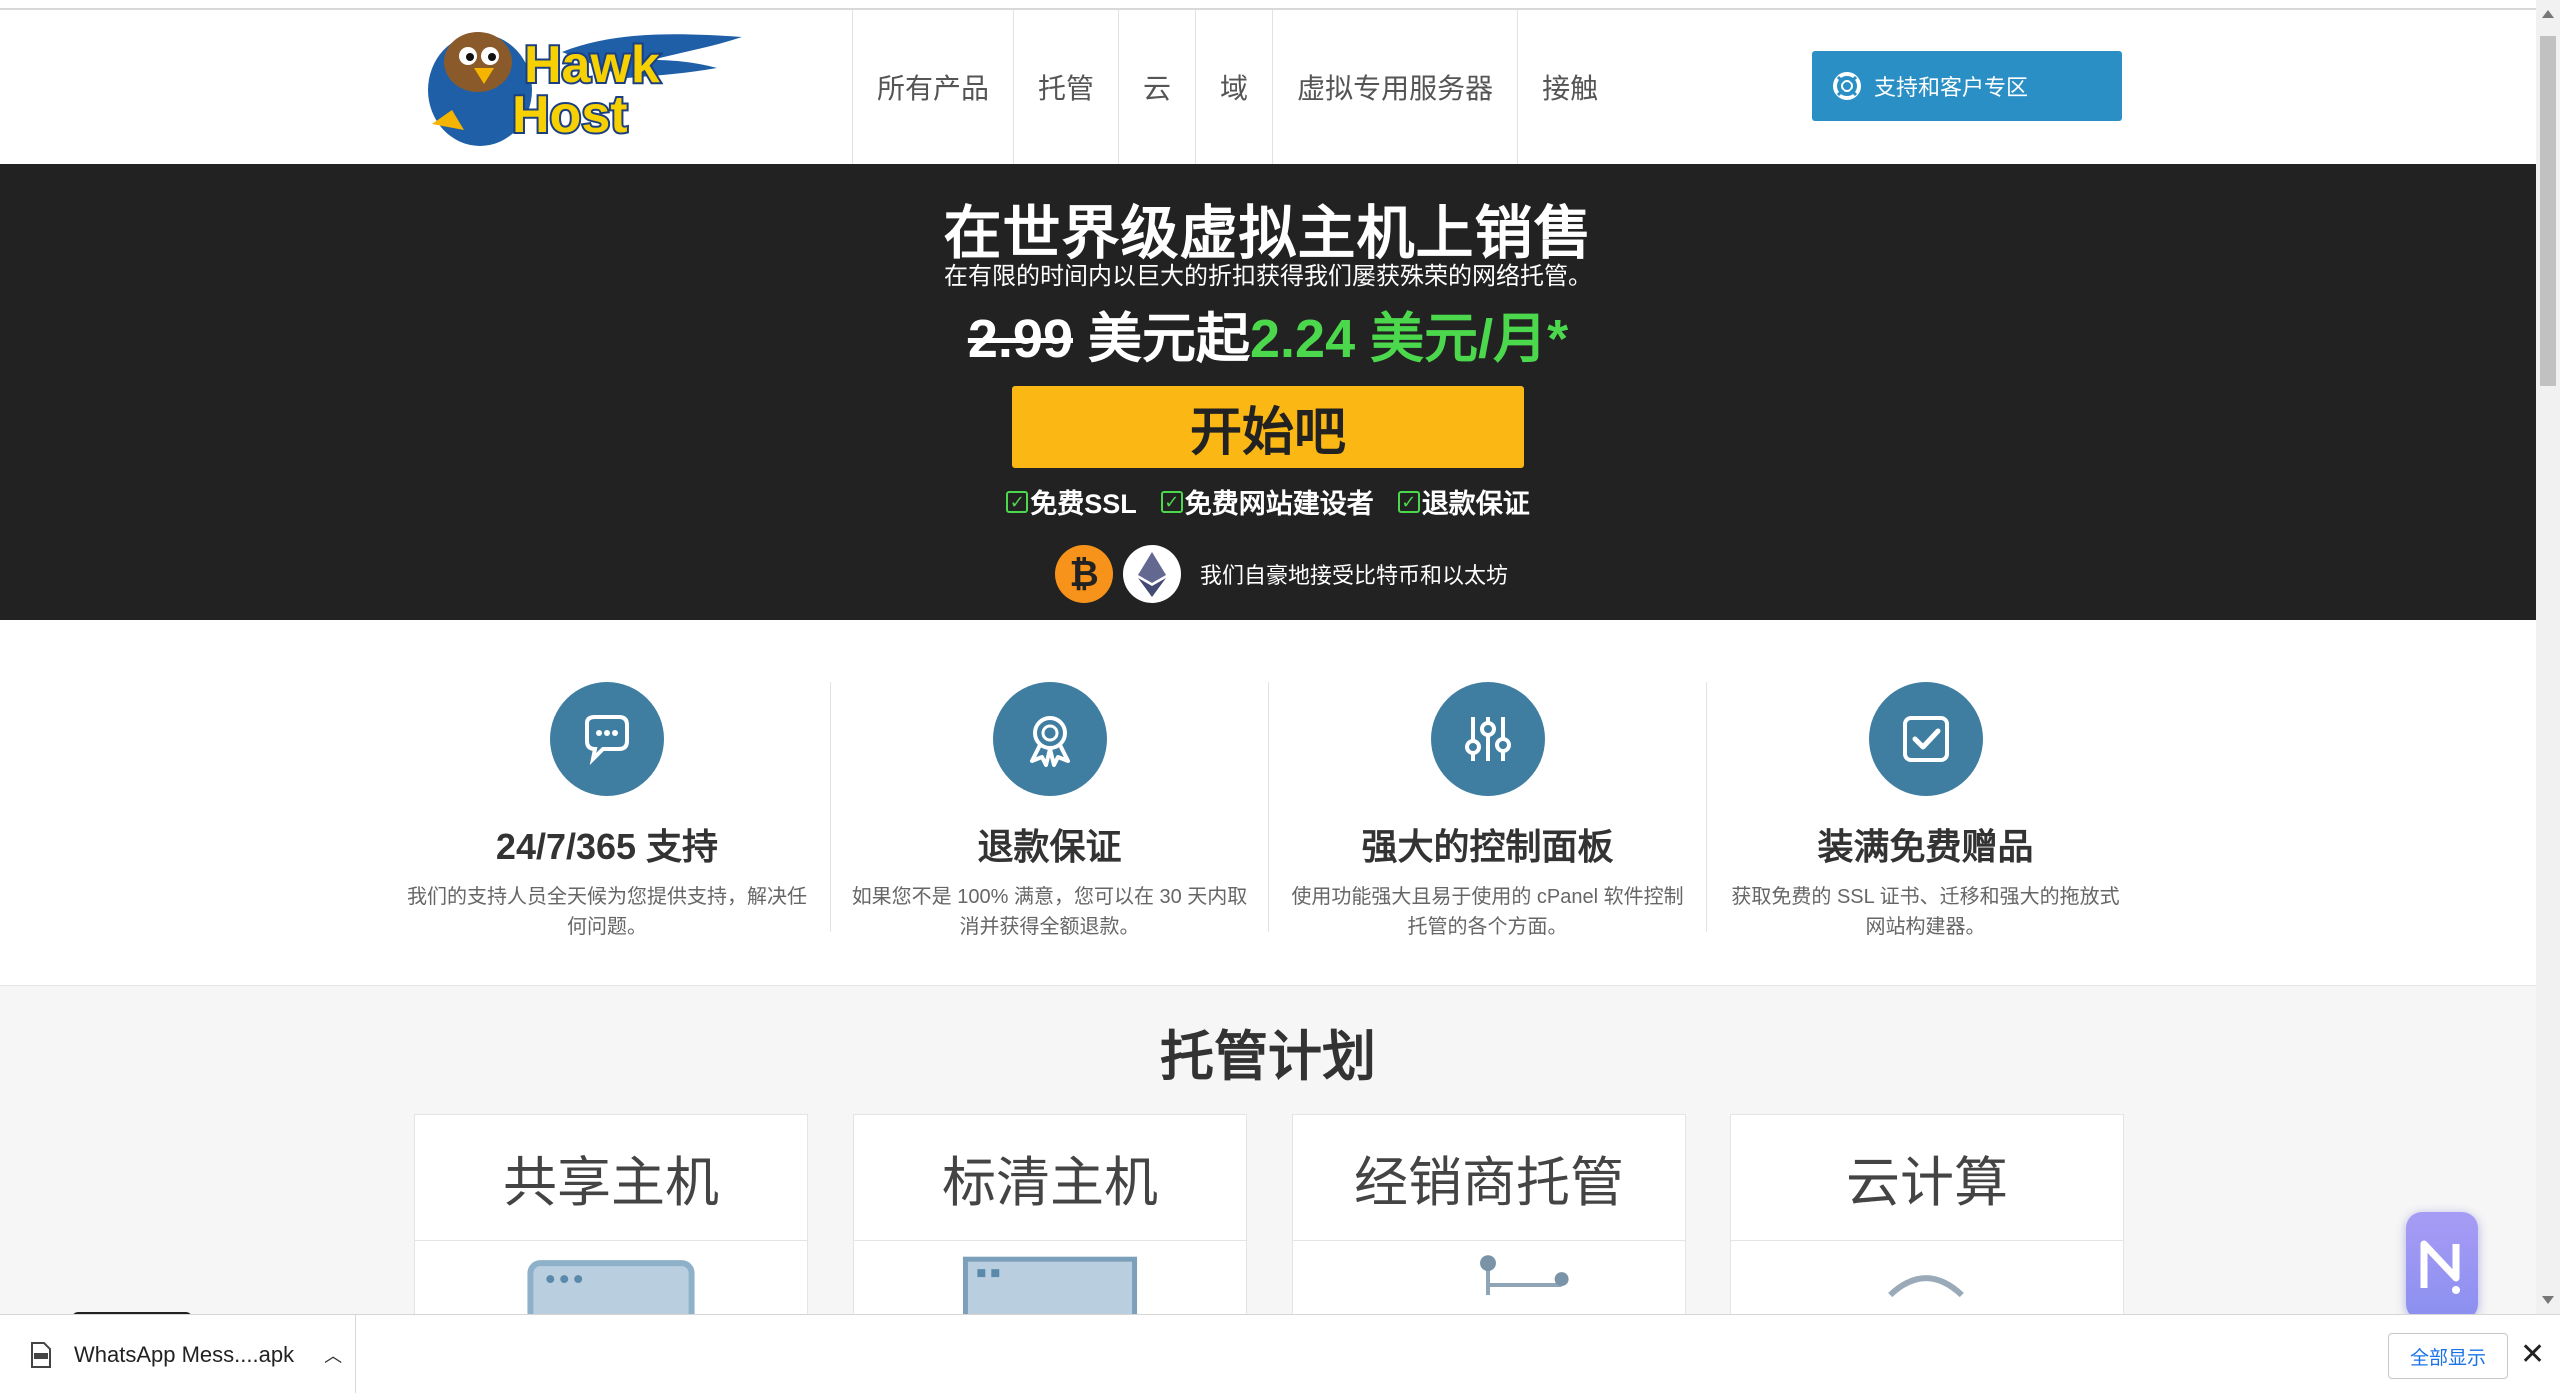  I want to click on bitcoin-icon: ₿, so click(1084, 574).